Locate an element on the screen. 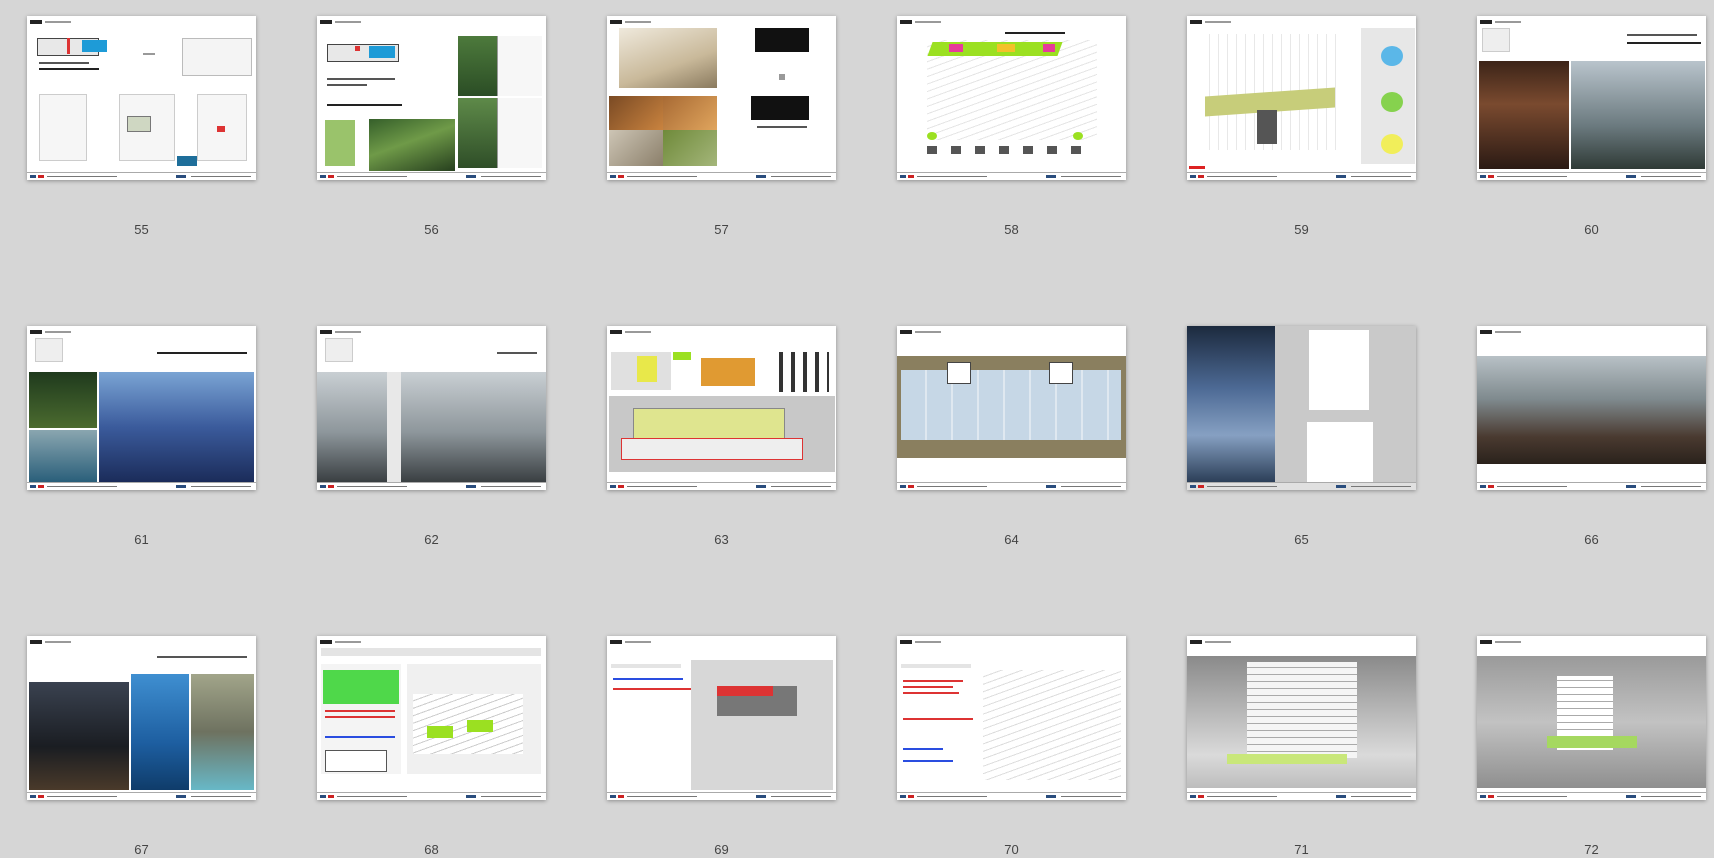 This screenshot has height=858, width=1714. slide-number-64: 64 is located at coordinates (1011, 539).